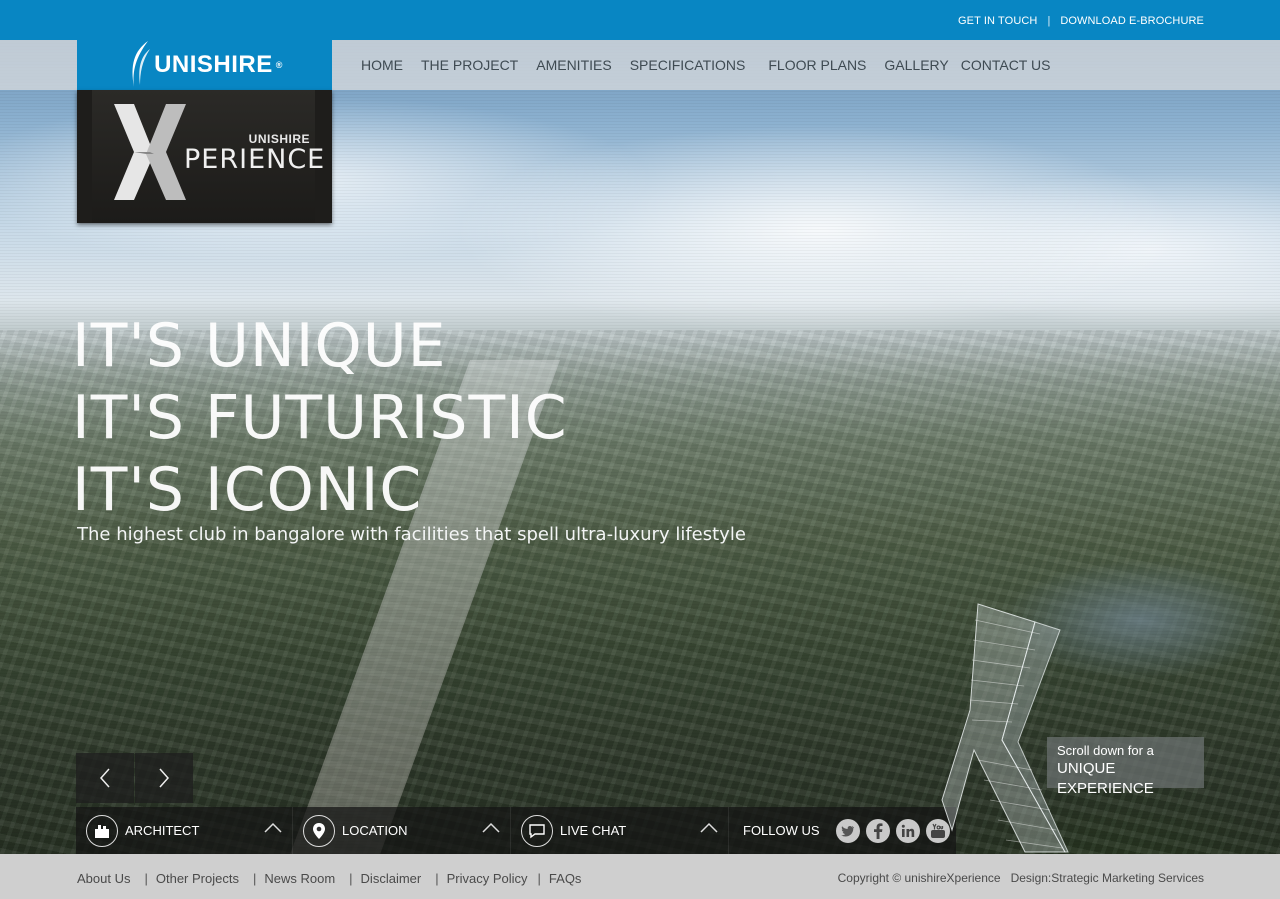 Image resolution: width=1280 pixels, height=899 pixels. I want to click on chat-bubble-icon, so click(537, 830).